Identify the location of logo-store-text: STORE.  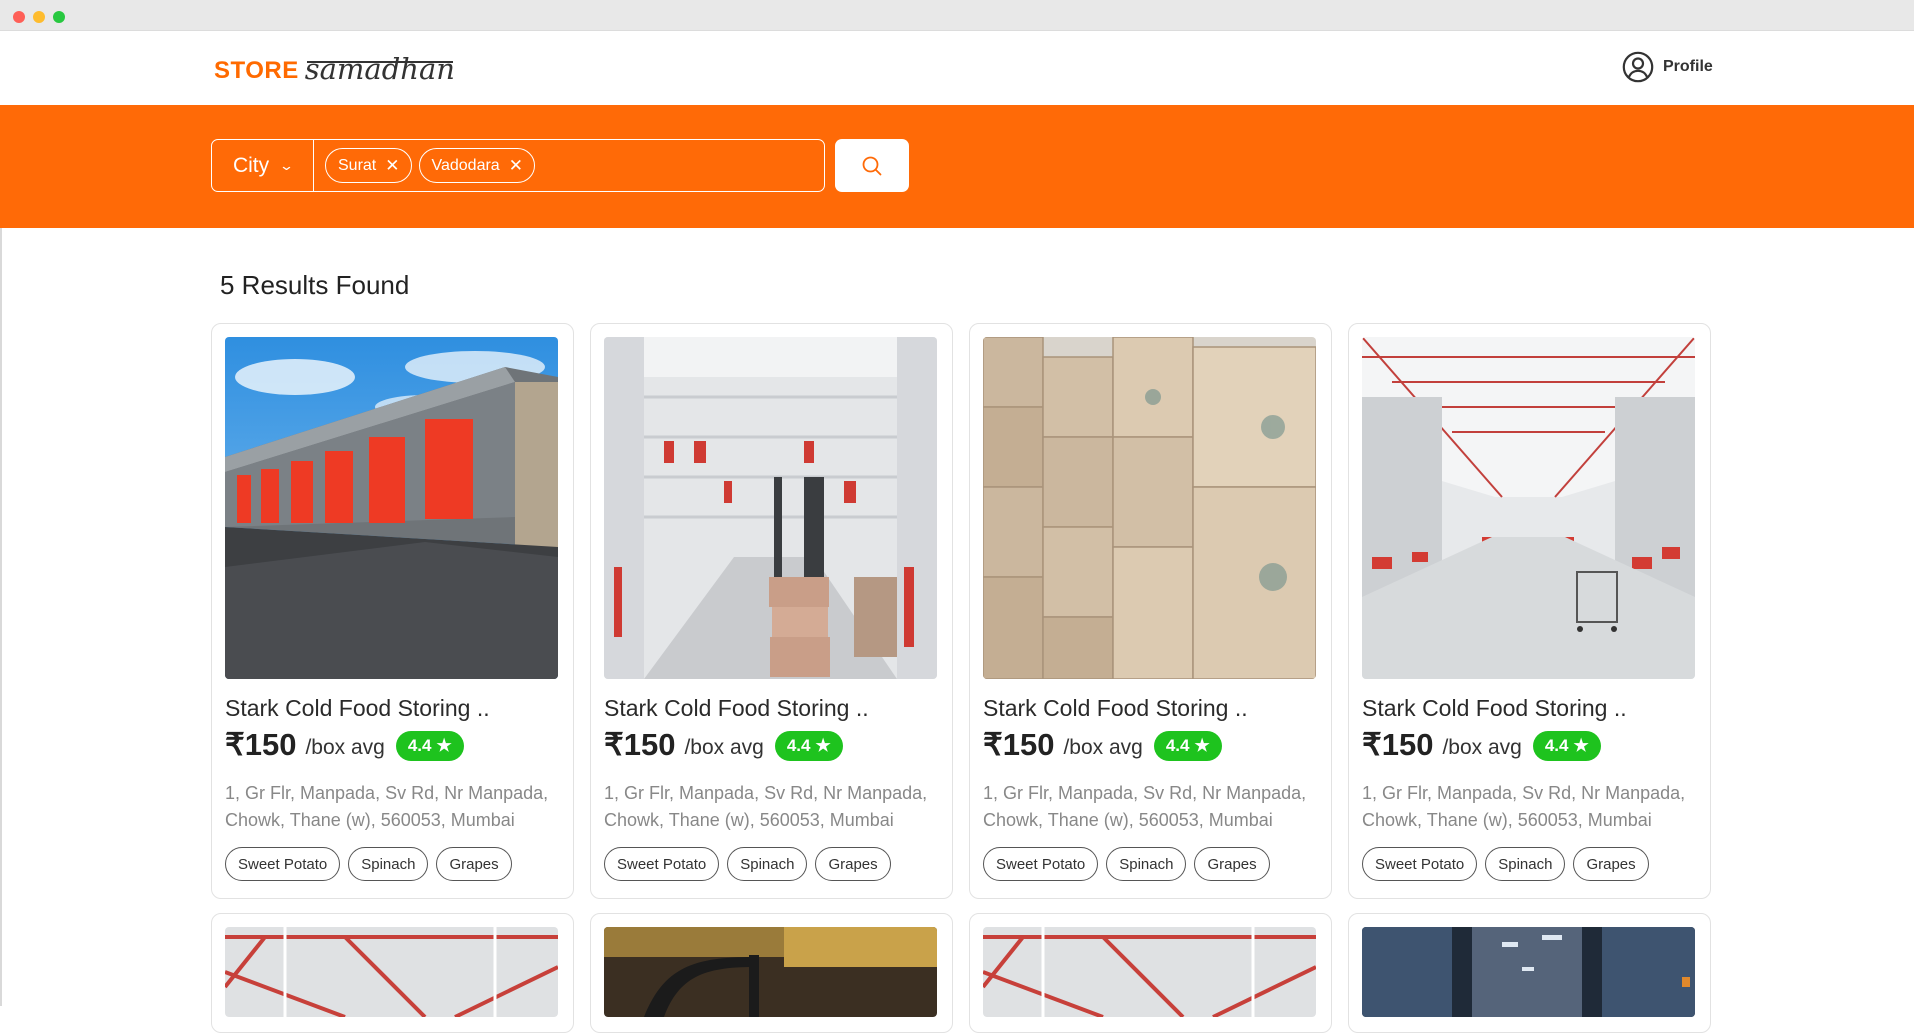
(256, 70).